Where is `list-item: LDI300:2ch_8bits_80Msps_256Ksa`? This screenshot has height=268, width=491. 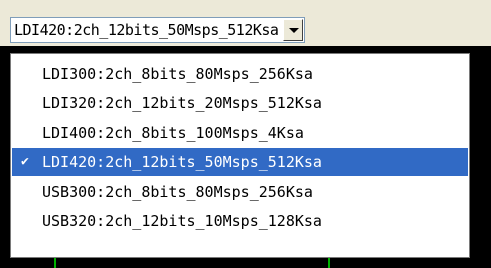 list-item: LDI300:2ch_8bits_80Msps_256Ksa is located at coordinates (240, 74).